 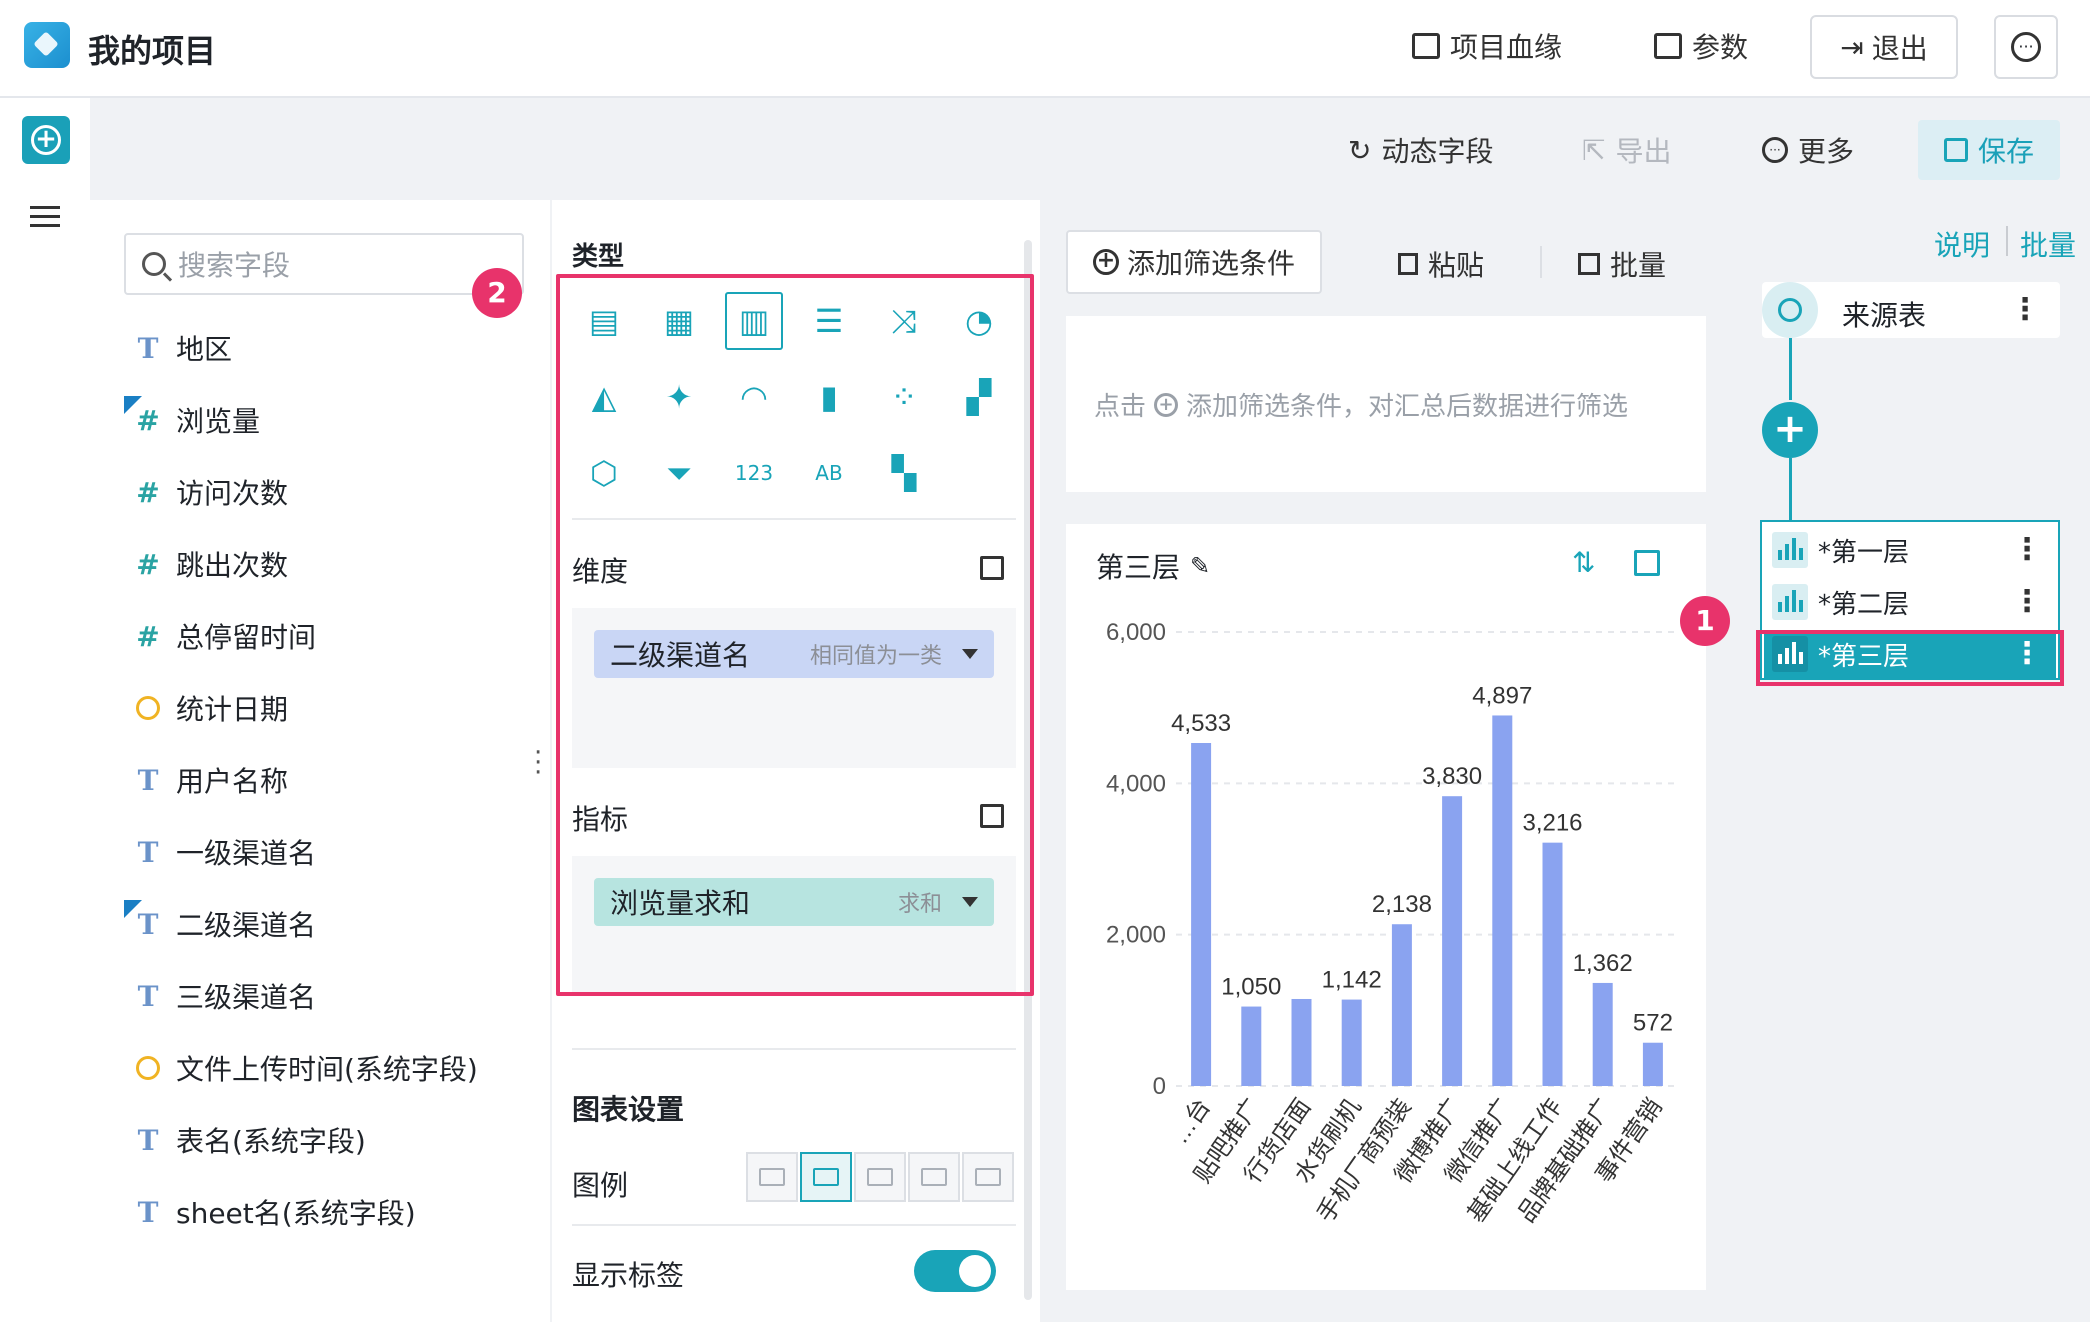 What do you see at coordinates (794, 519) in the screenshot?
I see `divider` at bounding box center [794, 519].